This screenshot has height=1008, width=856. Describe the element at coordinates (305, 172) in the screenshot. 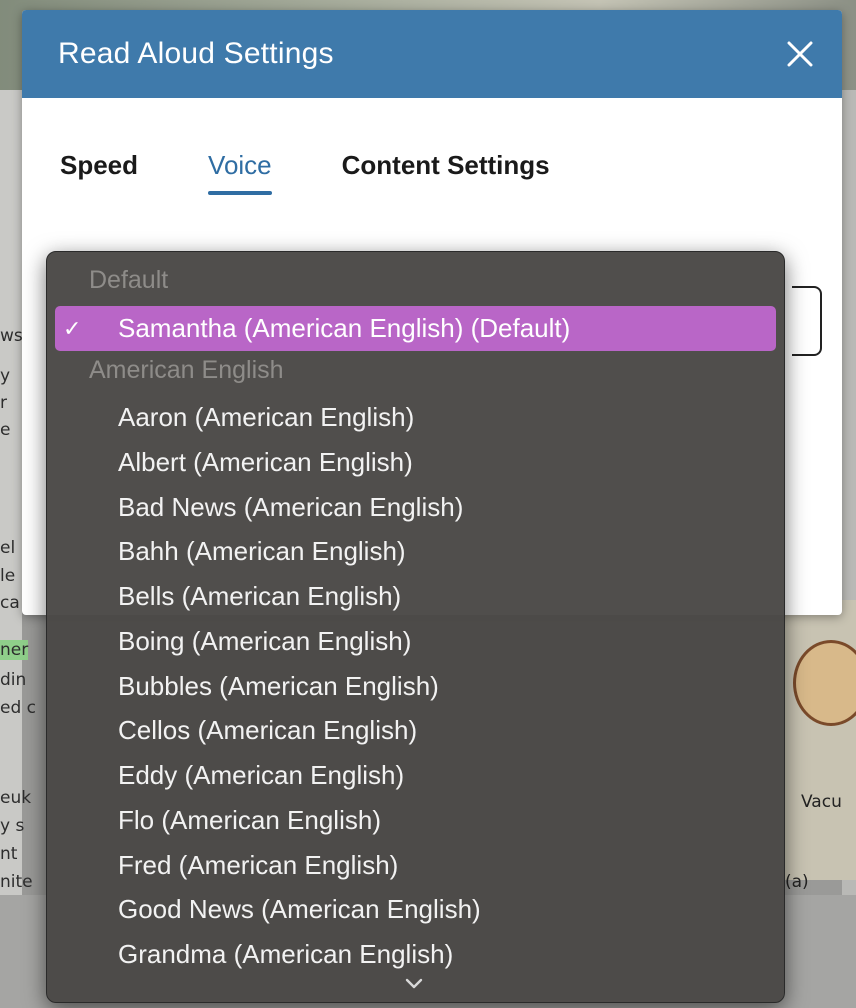

I see `settings-tabs: Speed Voice Content Settings` at that location.